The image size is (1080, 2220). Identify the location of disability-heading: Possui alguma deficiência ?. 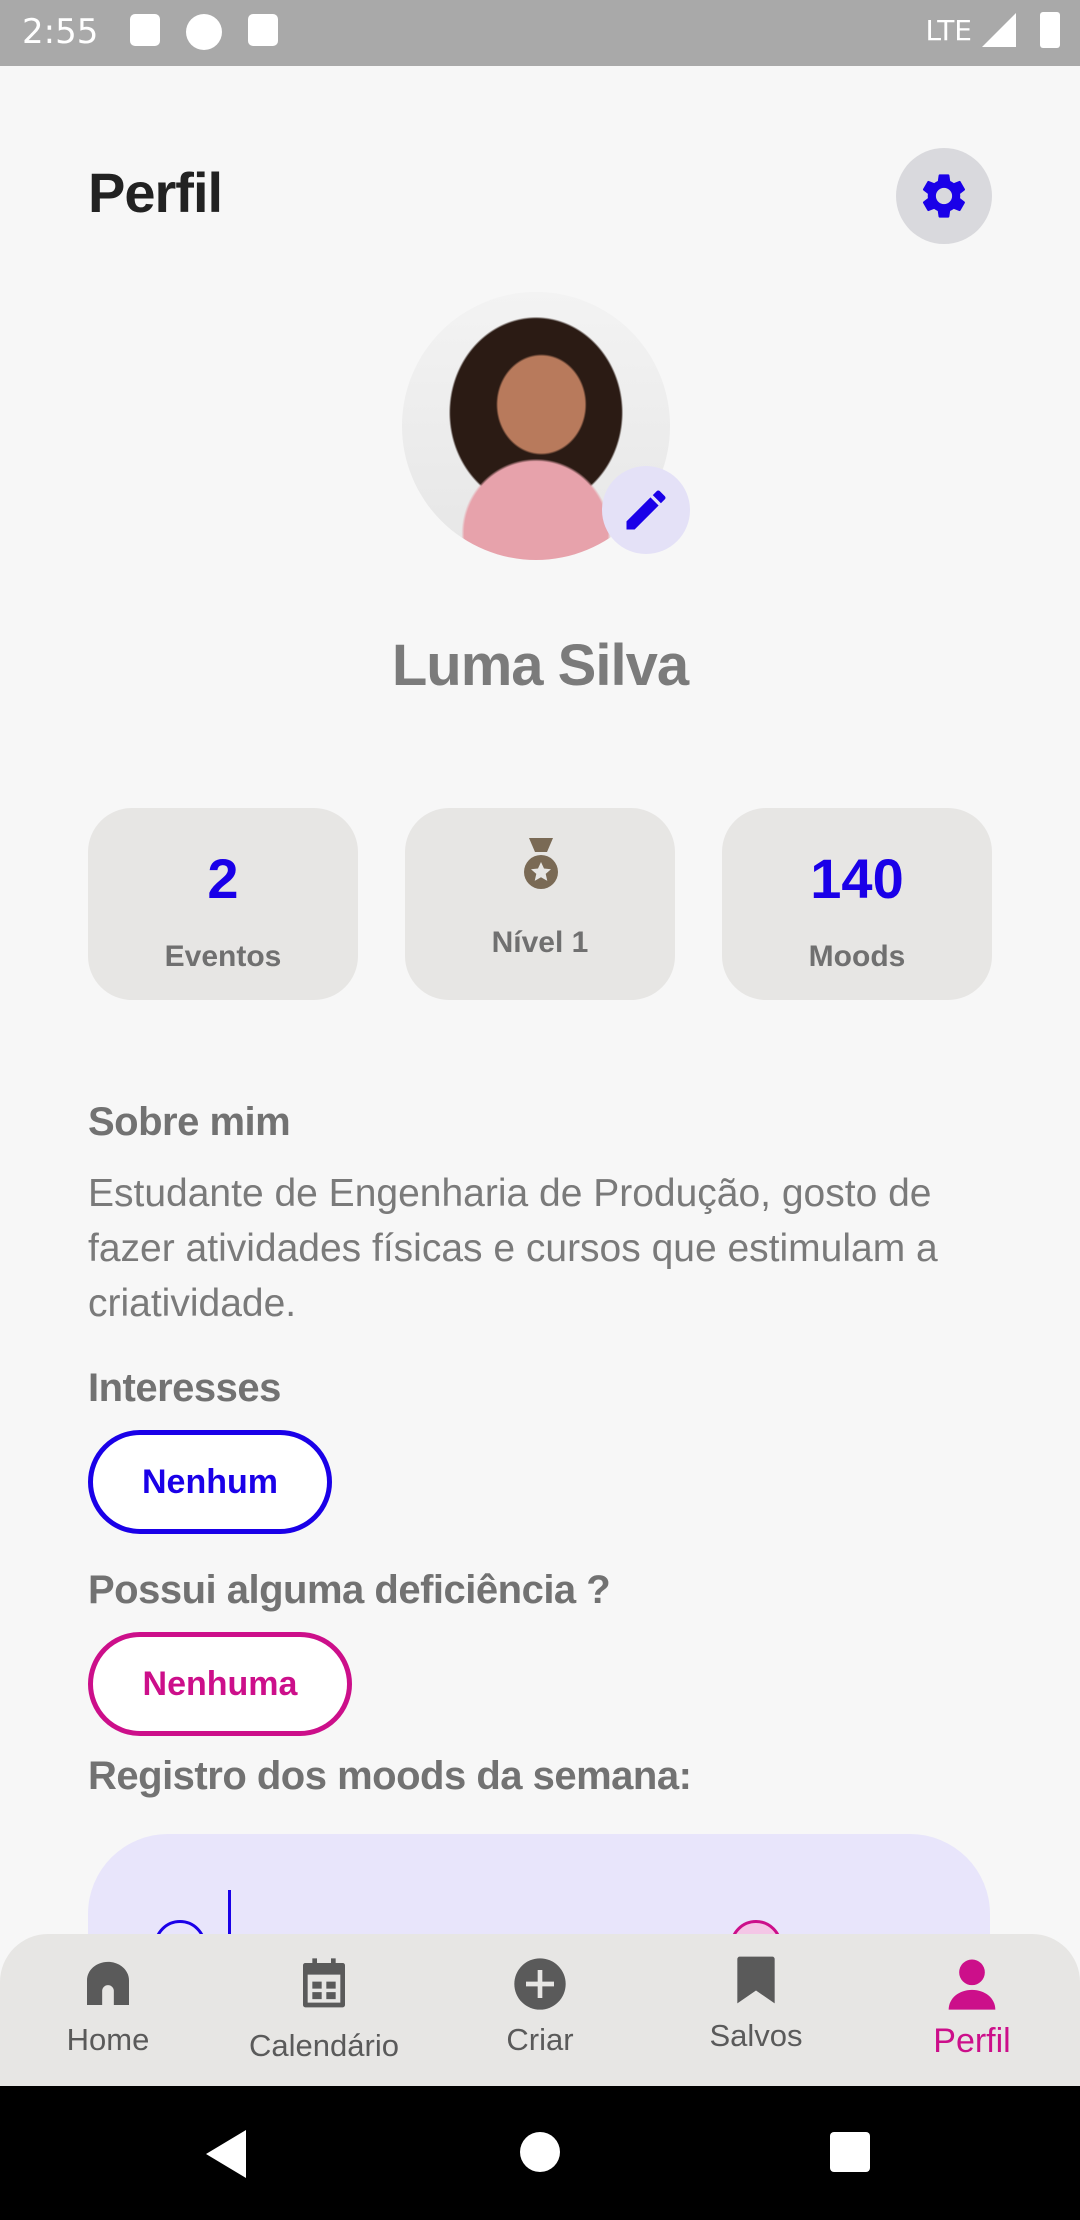
(349, 1590).